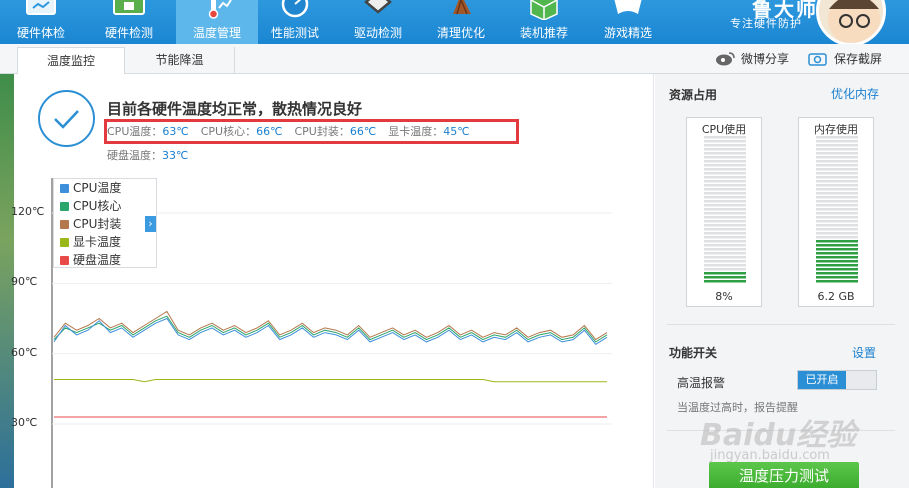  Describe the element at coordinates (97, 206) in the screenshot. I see `legend-label: CPU核心` at that location.